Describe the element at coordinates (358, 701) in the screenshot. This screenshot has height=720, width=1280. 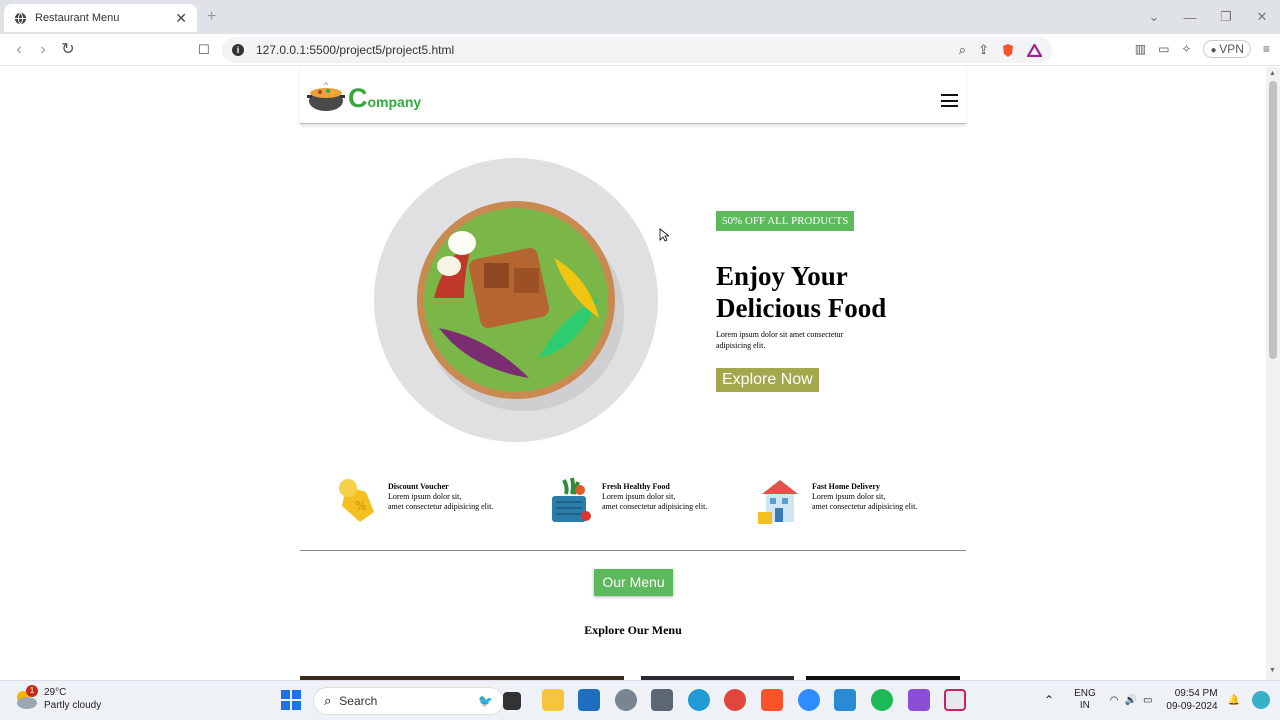
I see `search-label: Search` at that location.